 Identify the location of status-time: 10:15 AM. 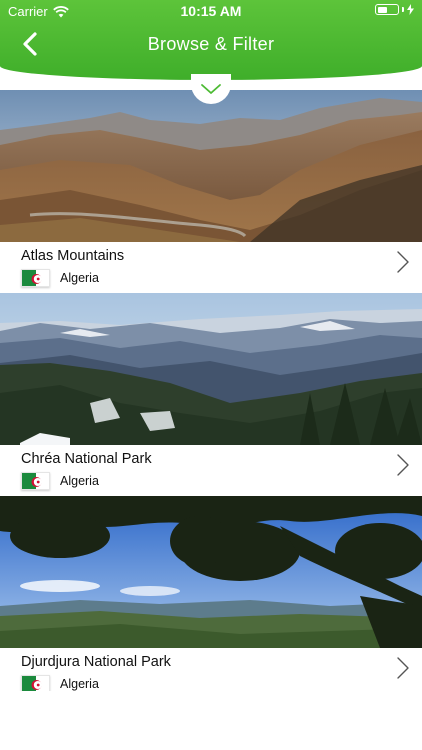
(211, 11).